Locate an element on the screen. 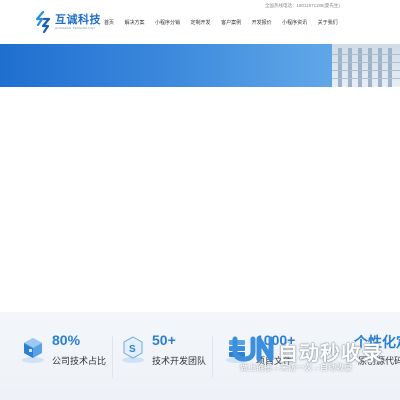  logo-subtitle: HUCHENG TECHNOLOGY is located at coordinates (75, 27).